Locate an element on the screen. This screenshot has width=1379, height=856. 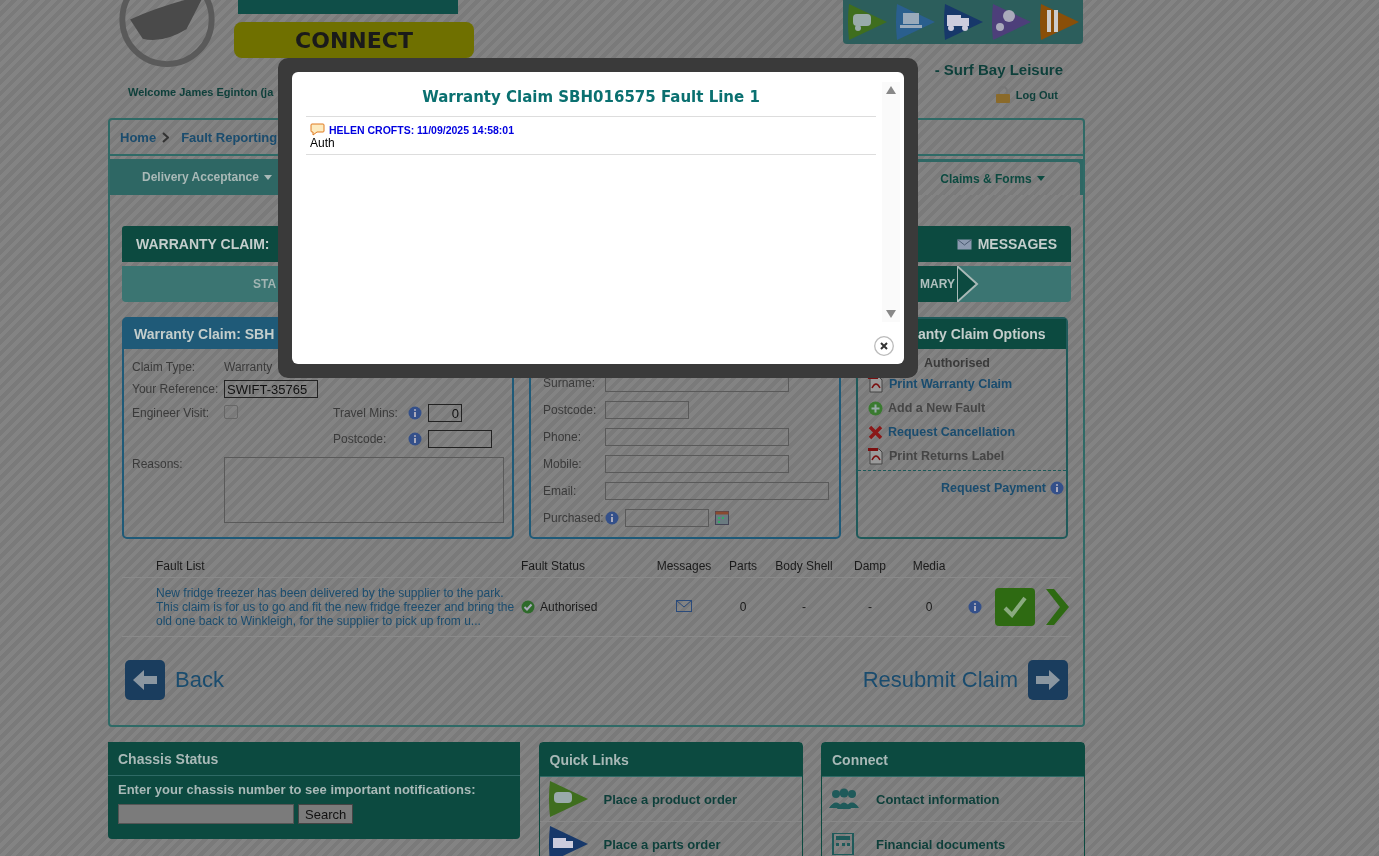
chassis-number-field is located at coordinates (206, 814).